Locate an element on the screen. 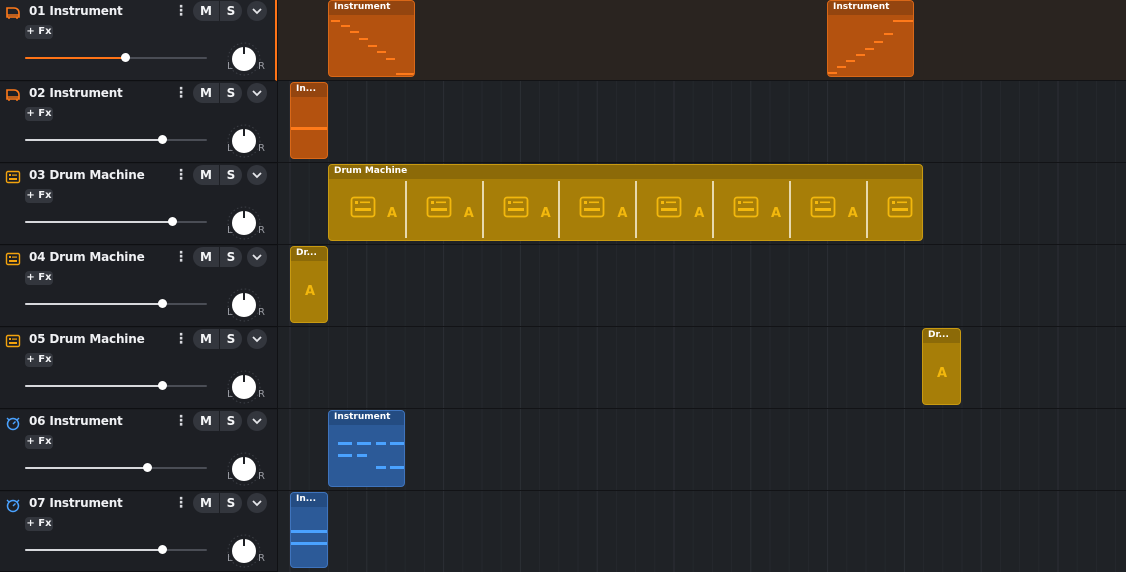 The height and width of the screenshot is (572, 1126). lane-04: Dr... A is located at coordinates (702, 286).